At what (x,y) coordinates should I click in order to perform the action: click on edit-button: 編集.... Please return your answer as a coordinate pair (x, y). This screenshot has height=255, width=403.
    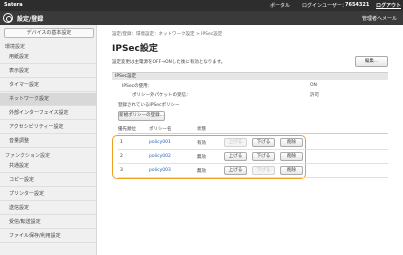
    Looking at the image, I should click on (371, 61).